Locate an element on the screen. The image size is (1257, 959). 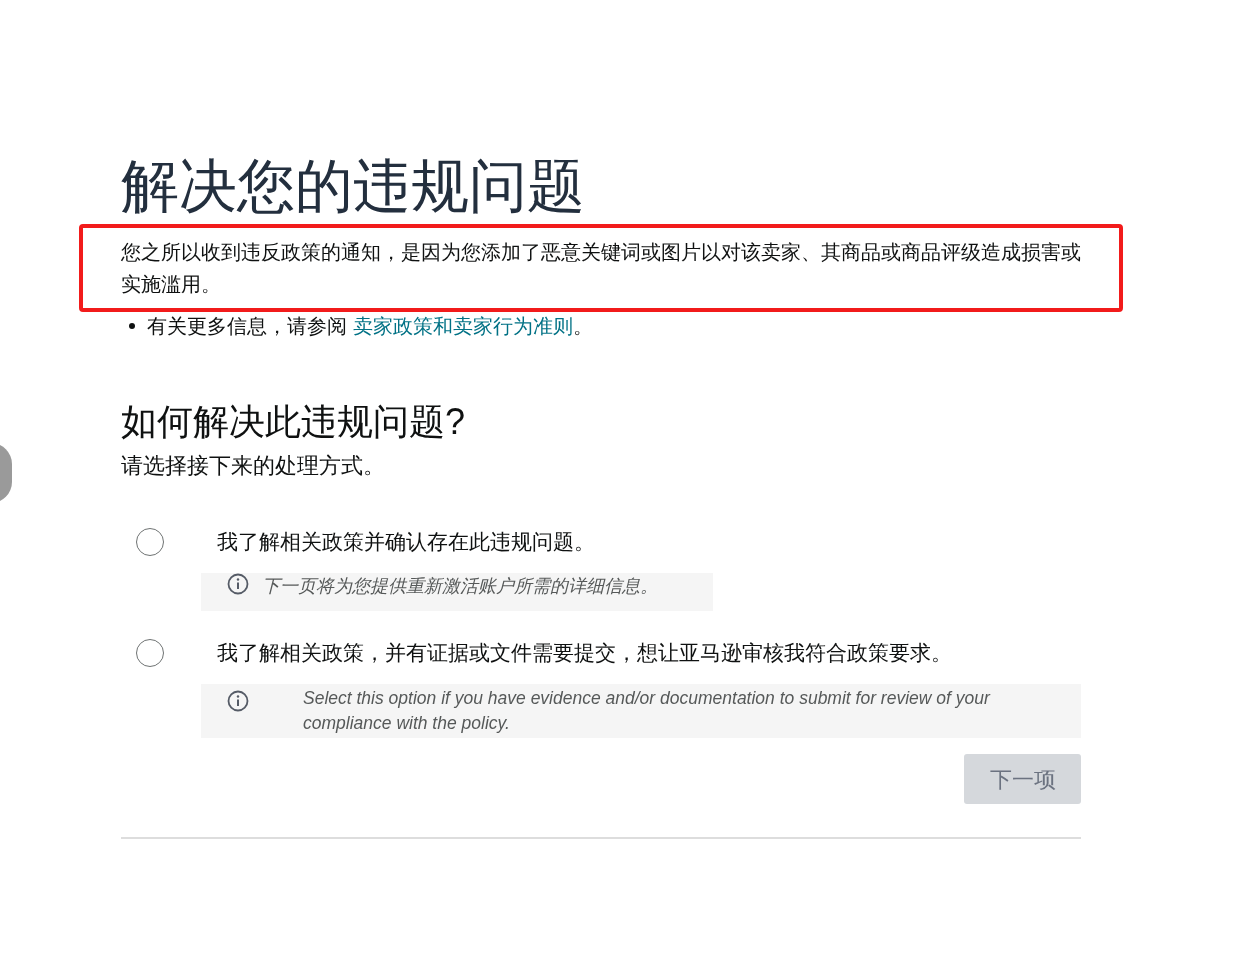
prompt-text: 请选择接下来的处理方式。 is located at coordinates (253, 466).